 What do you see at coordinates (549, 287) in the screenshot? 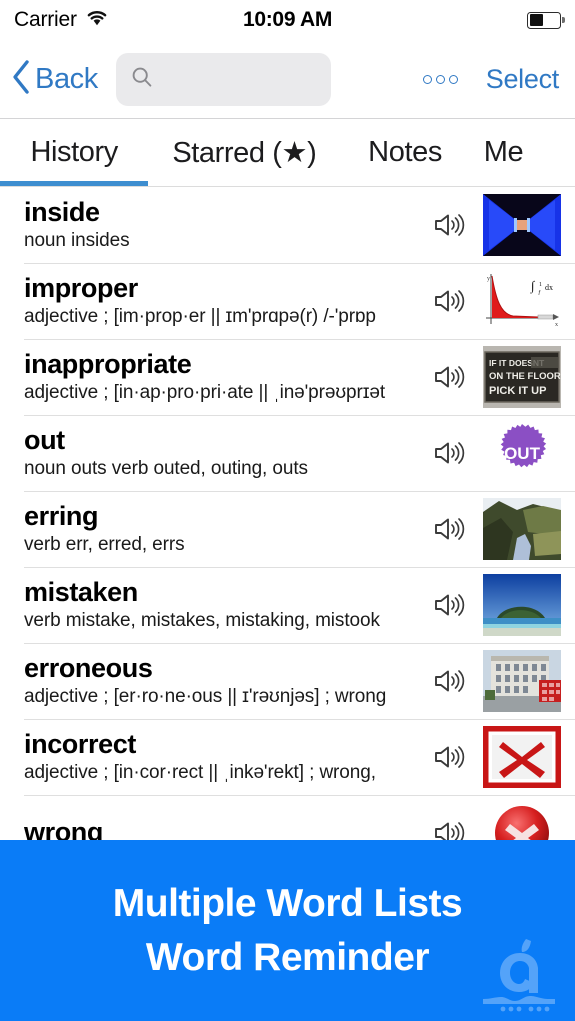
I see `svg-text: dx` at bounding box center [549, 287].